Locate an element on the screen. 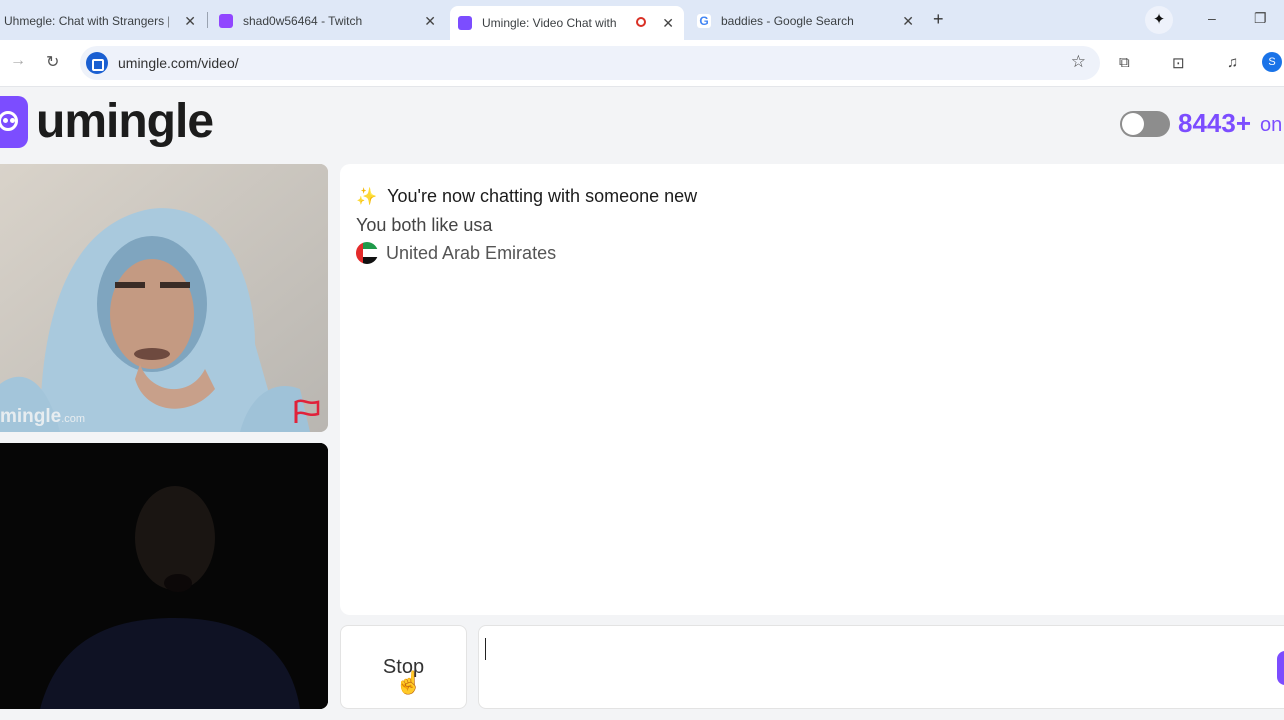 Image resolution: width=1284 pixels, height=720 pixels. system-message: ✨ You're now chatting with someone new is located at coordinates (526, 196).